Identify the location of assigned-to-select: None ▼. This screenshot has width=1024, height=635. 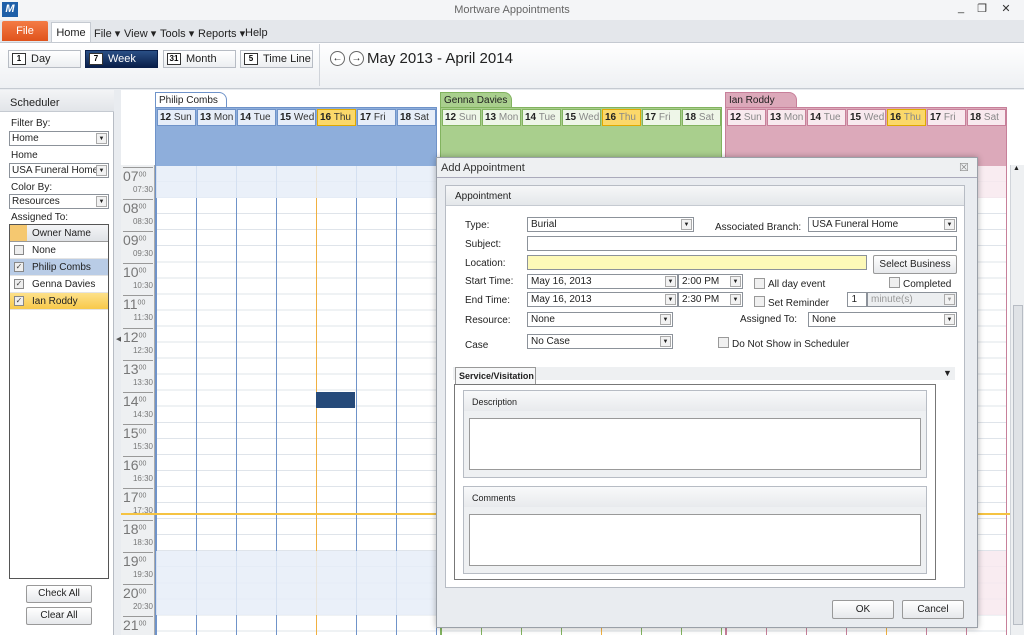
(882, 319).